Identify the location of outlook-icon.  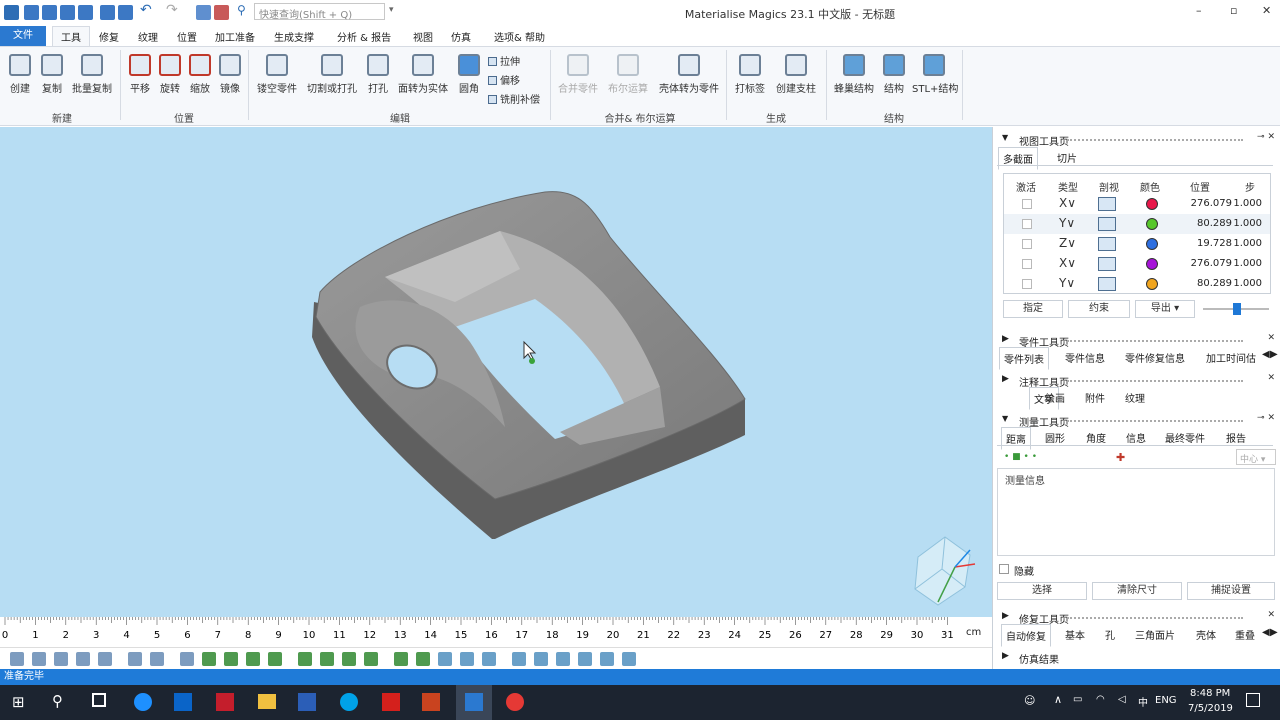
(183, 702).